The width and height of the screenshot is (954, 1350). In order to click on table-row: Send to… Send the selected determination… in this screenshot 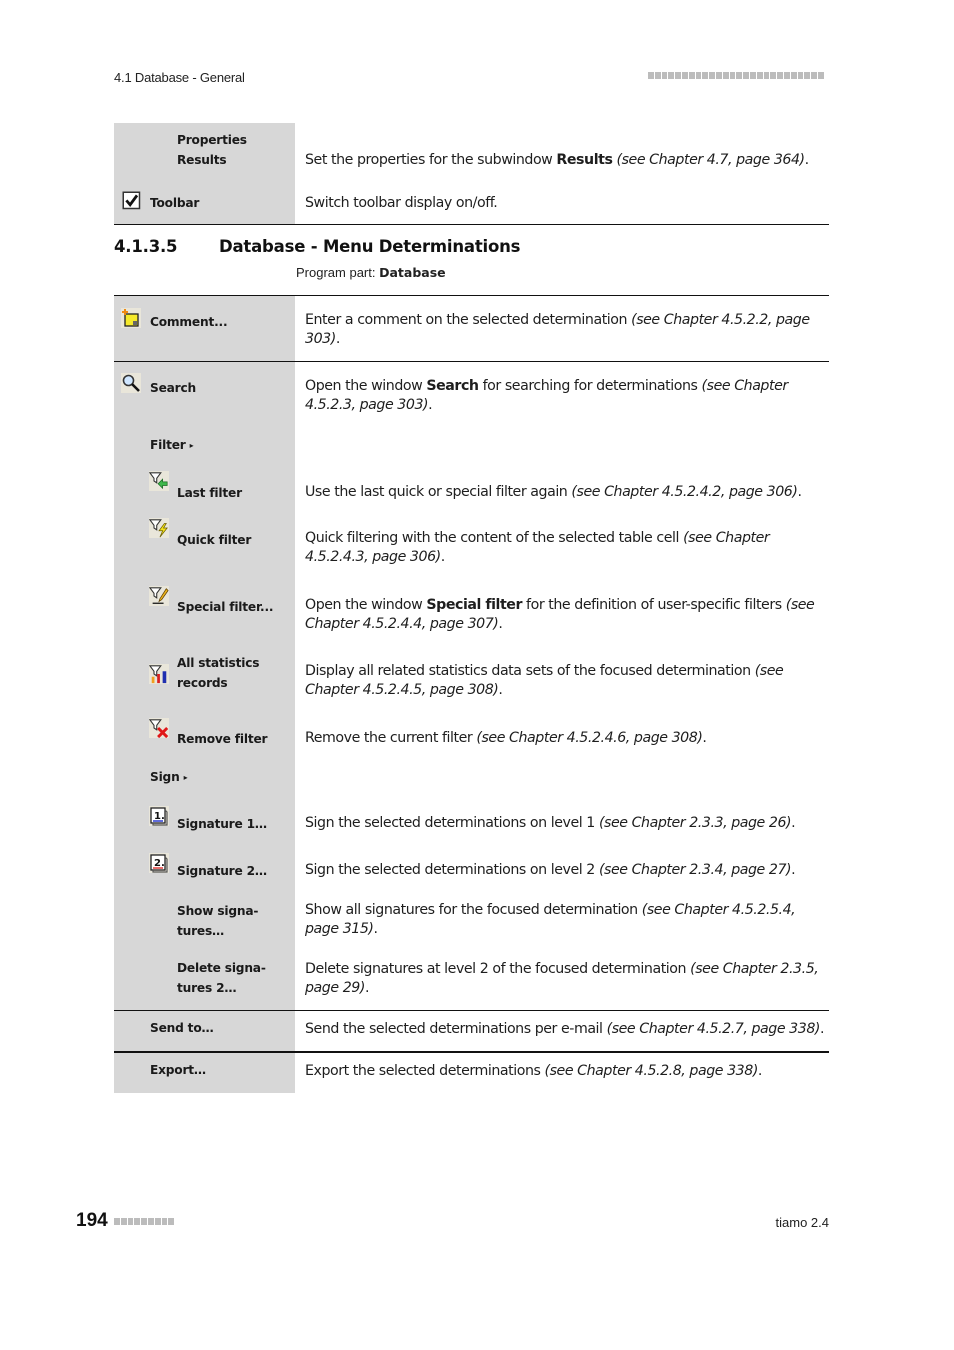, I will do `click(471, 1031)`.